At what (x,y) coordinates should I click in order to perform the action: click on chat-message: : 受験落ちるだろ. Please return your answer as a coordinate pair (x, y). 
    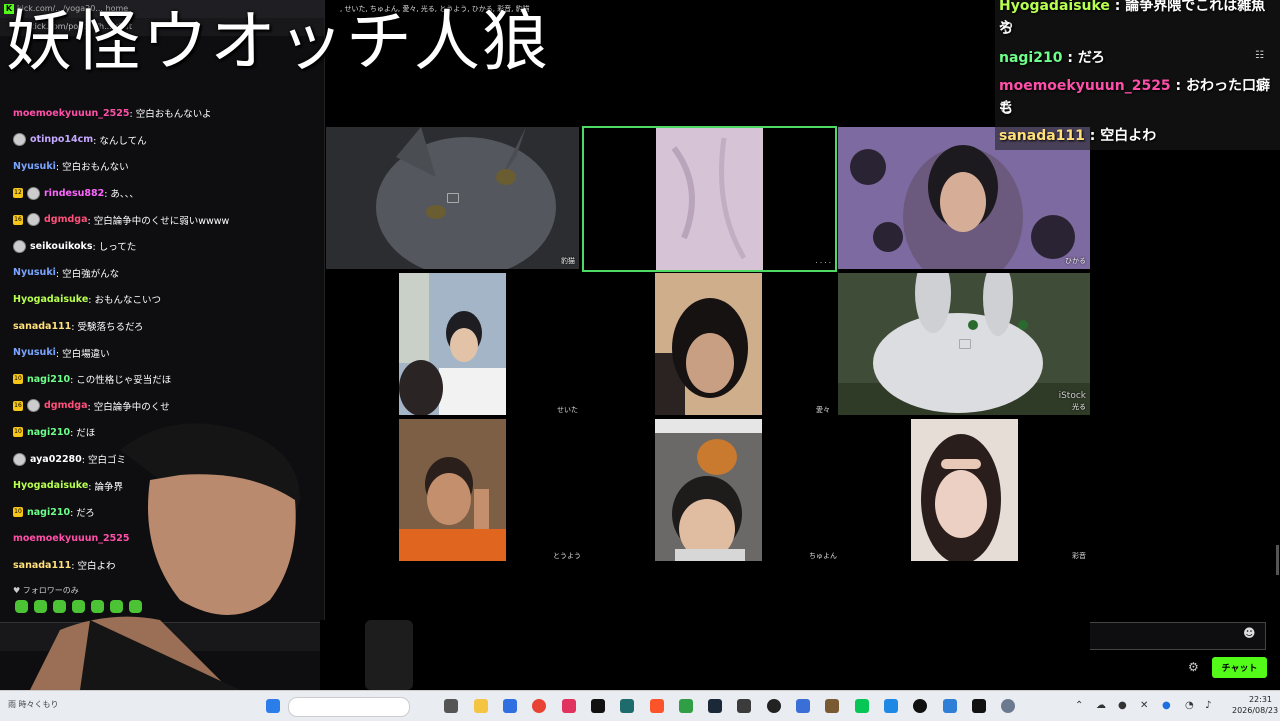
    Looking at the image, I should click on (107, 328).